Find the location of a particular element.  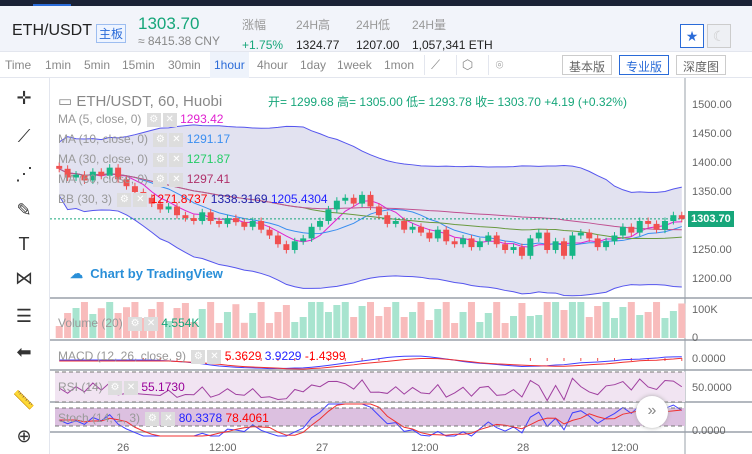

trend-line-icon: ⟋ is located at coordinates (24, 138).